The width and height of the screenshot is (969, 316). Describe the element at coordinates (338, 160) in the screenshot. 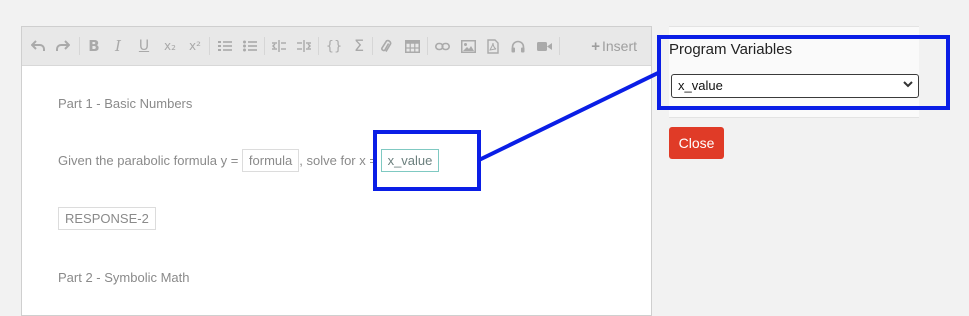

I see `question-middle: , solve for x =` at that location.